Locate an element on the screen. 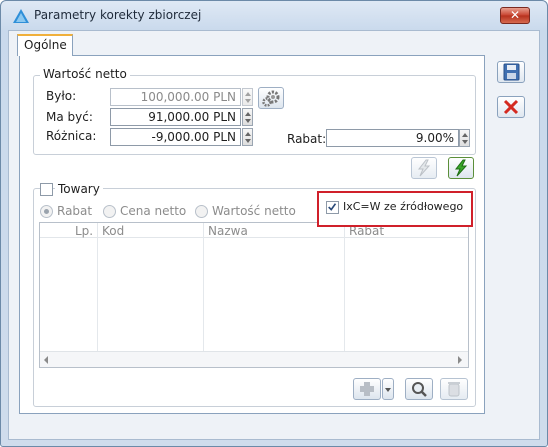 The image size is (548, 447). magnifier-icon is located at coordinates (419, 389).